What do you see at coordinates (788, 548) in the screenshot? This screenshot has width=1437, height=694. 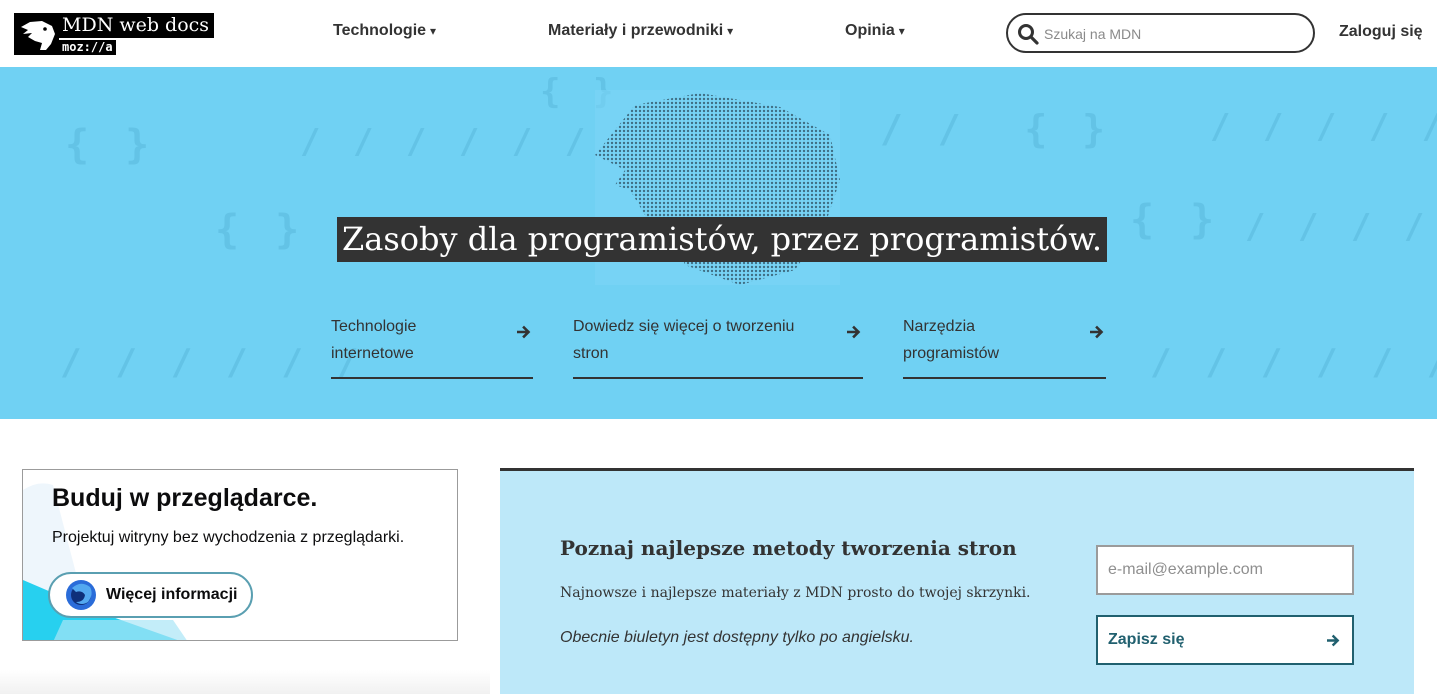 I see `newsletter-title: Poznaj najlepsze metody tworzenia stron` at bounding box center [788, 548].